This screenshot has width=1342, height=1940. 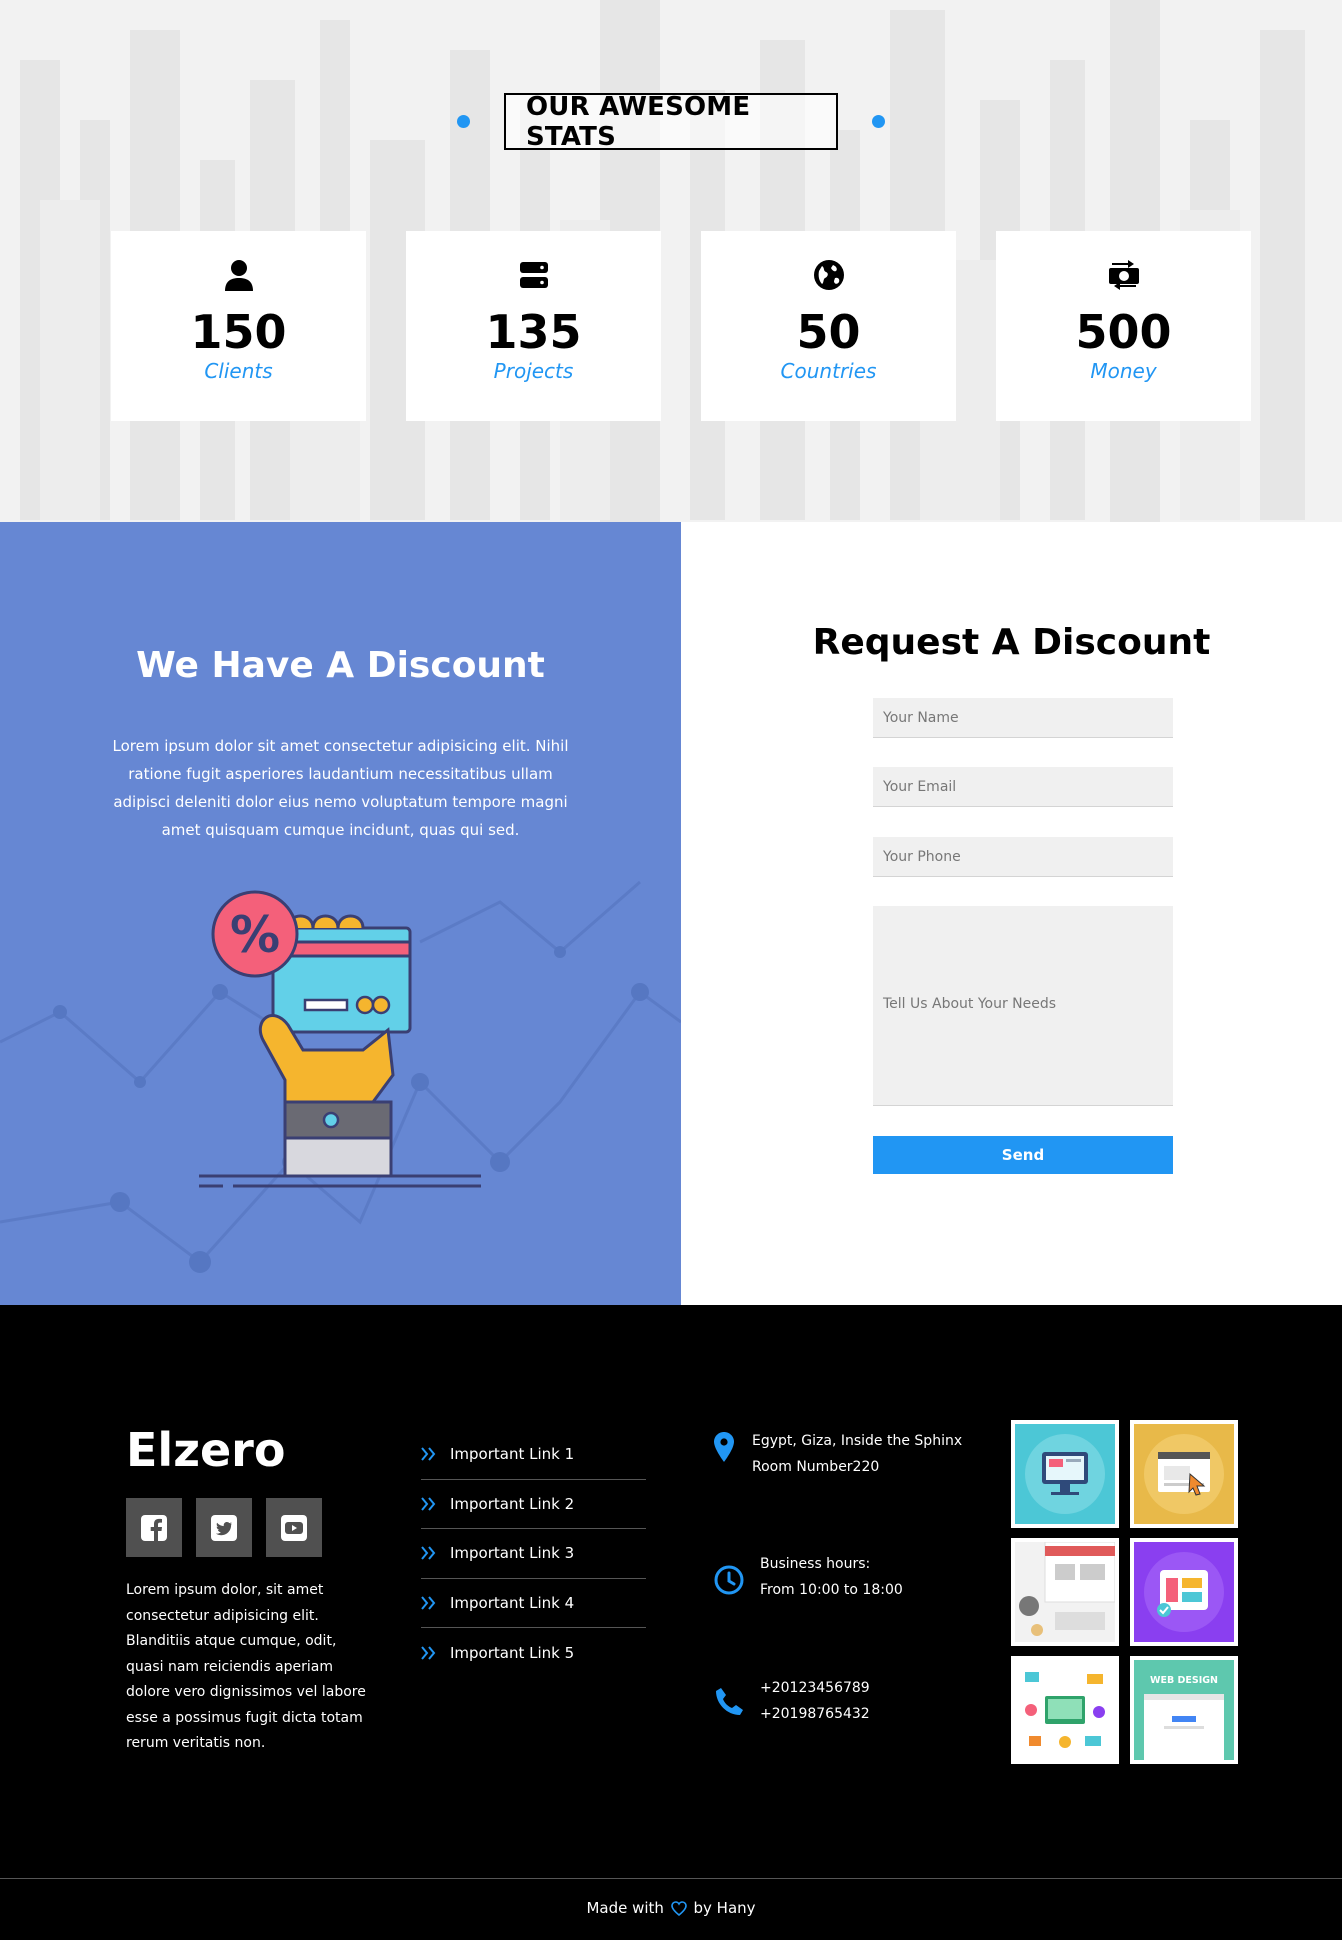 What do you see at coordinates (512, 1602) in the screenshot?
I see `link-label: Important Link 4` at bounding box center [512, 1602].